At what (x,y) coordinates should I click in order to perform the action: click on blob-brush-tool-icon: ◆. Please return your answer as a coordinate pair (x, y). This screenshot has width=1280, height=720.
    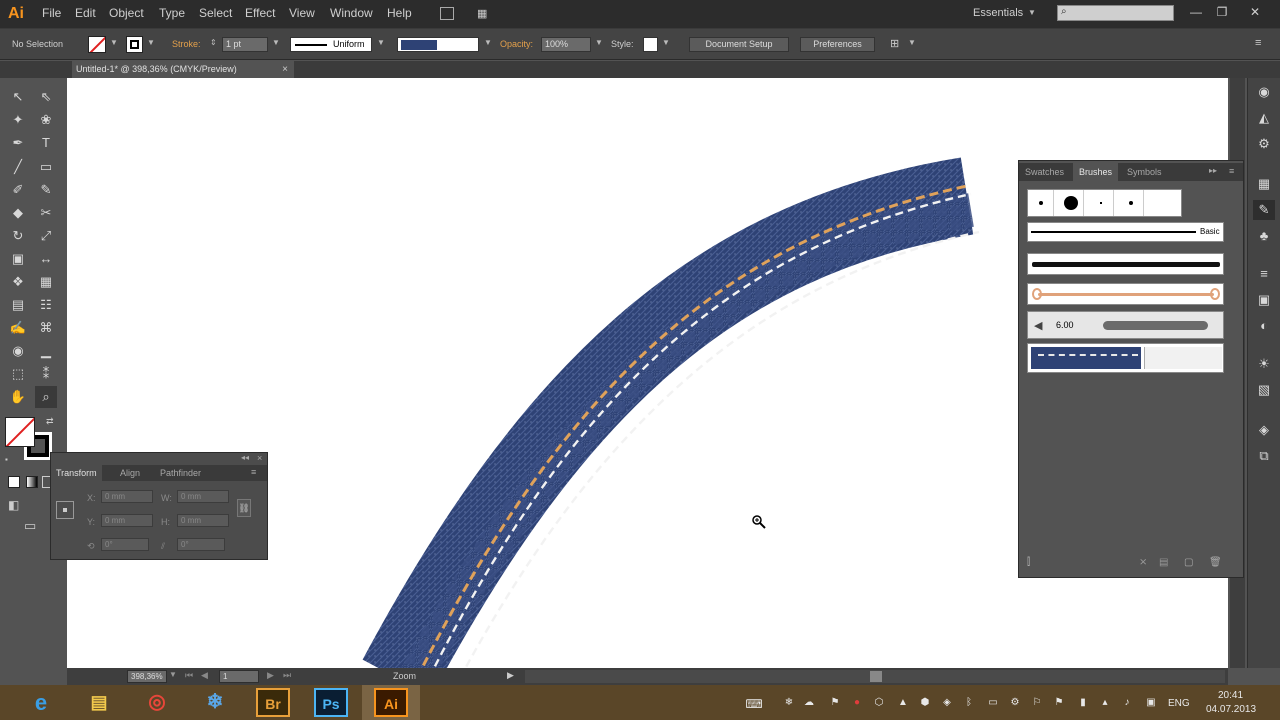
    Looking at the image, I should click on (18, 213).